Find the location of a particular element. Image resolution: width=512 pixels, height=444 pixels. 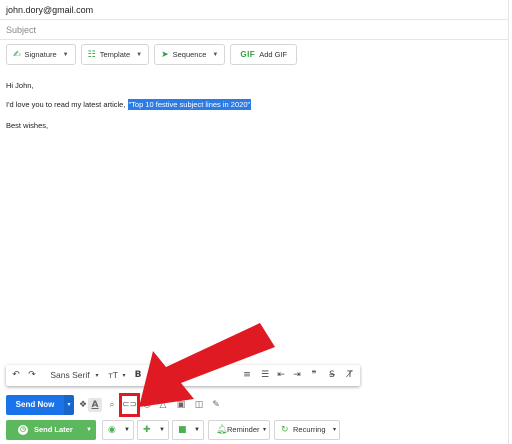

strikethrough-icon: S̶ is located at coordinates (332, 375).